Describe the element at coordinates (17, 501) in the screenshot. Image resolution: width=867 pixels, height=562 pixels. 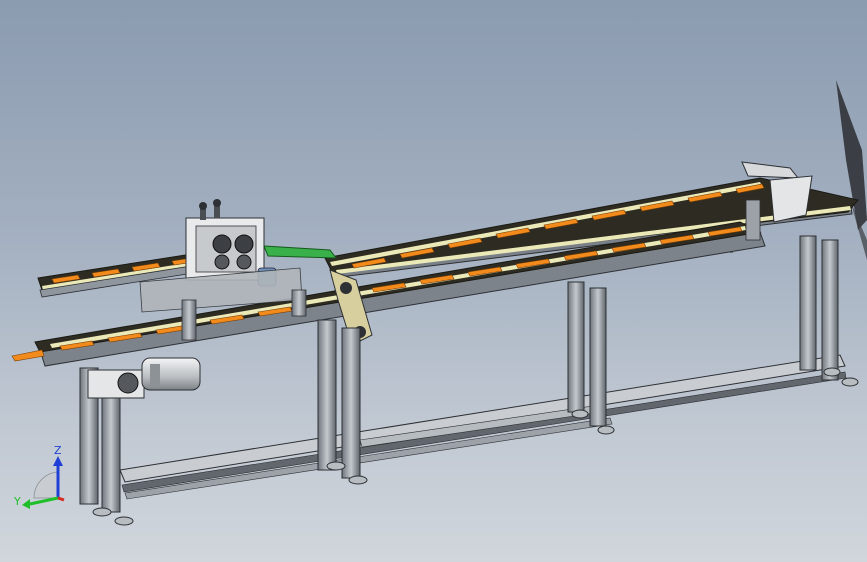
I see `y-axis-label: Y` at that location.